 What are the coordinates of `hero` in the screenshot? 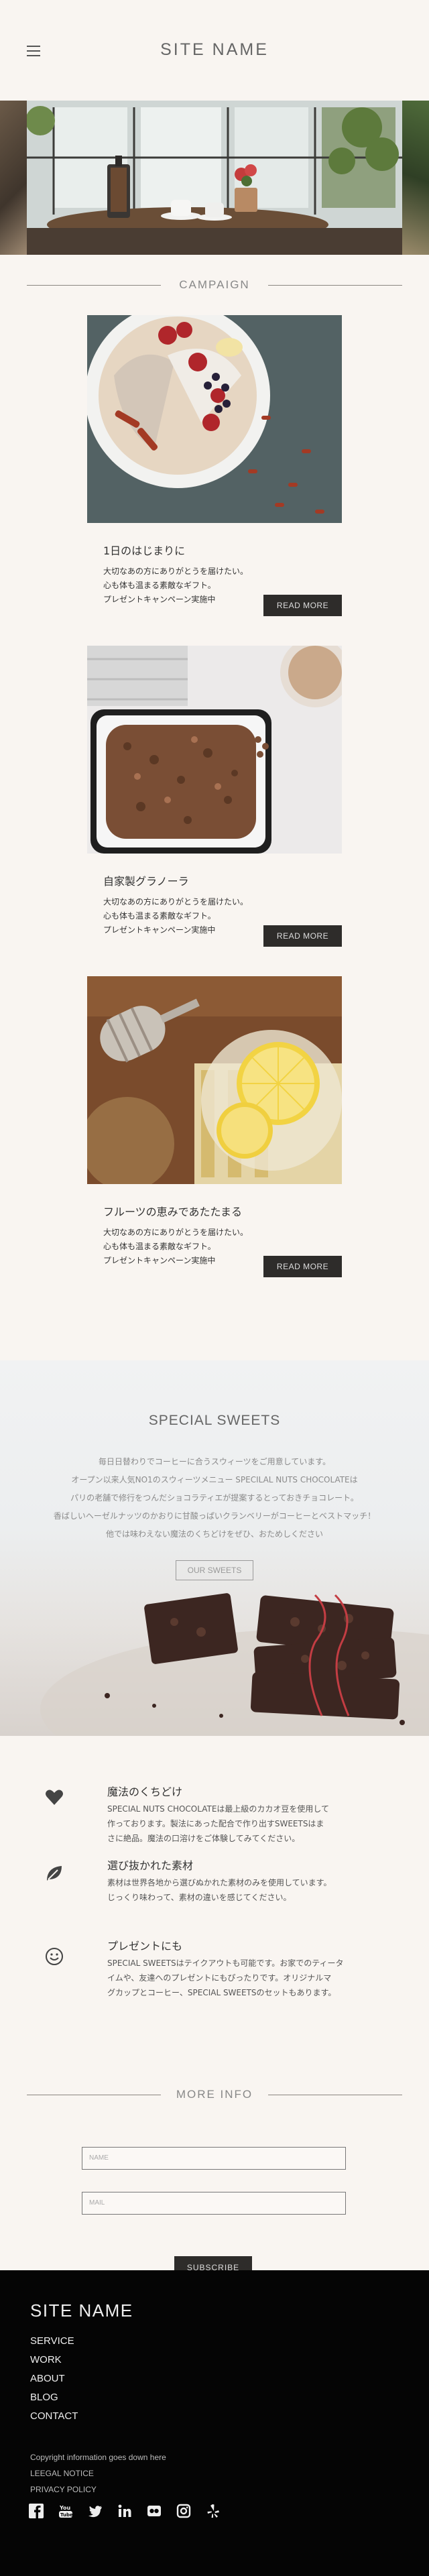 It's located at (214, 178).